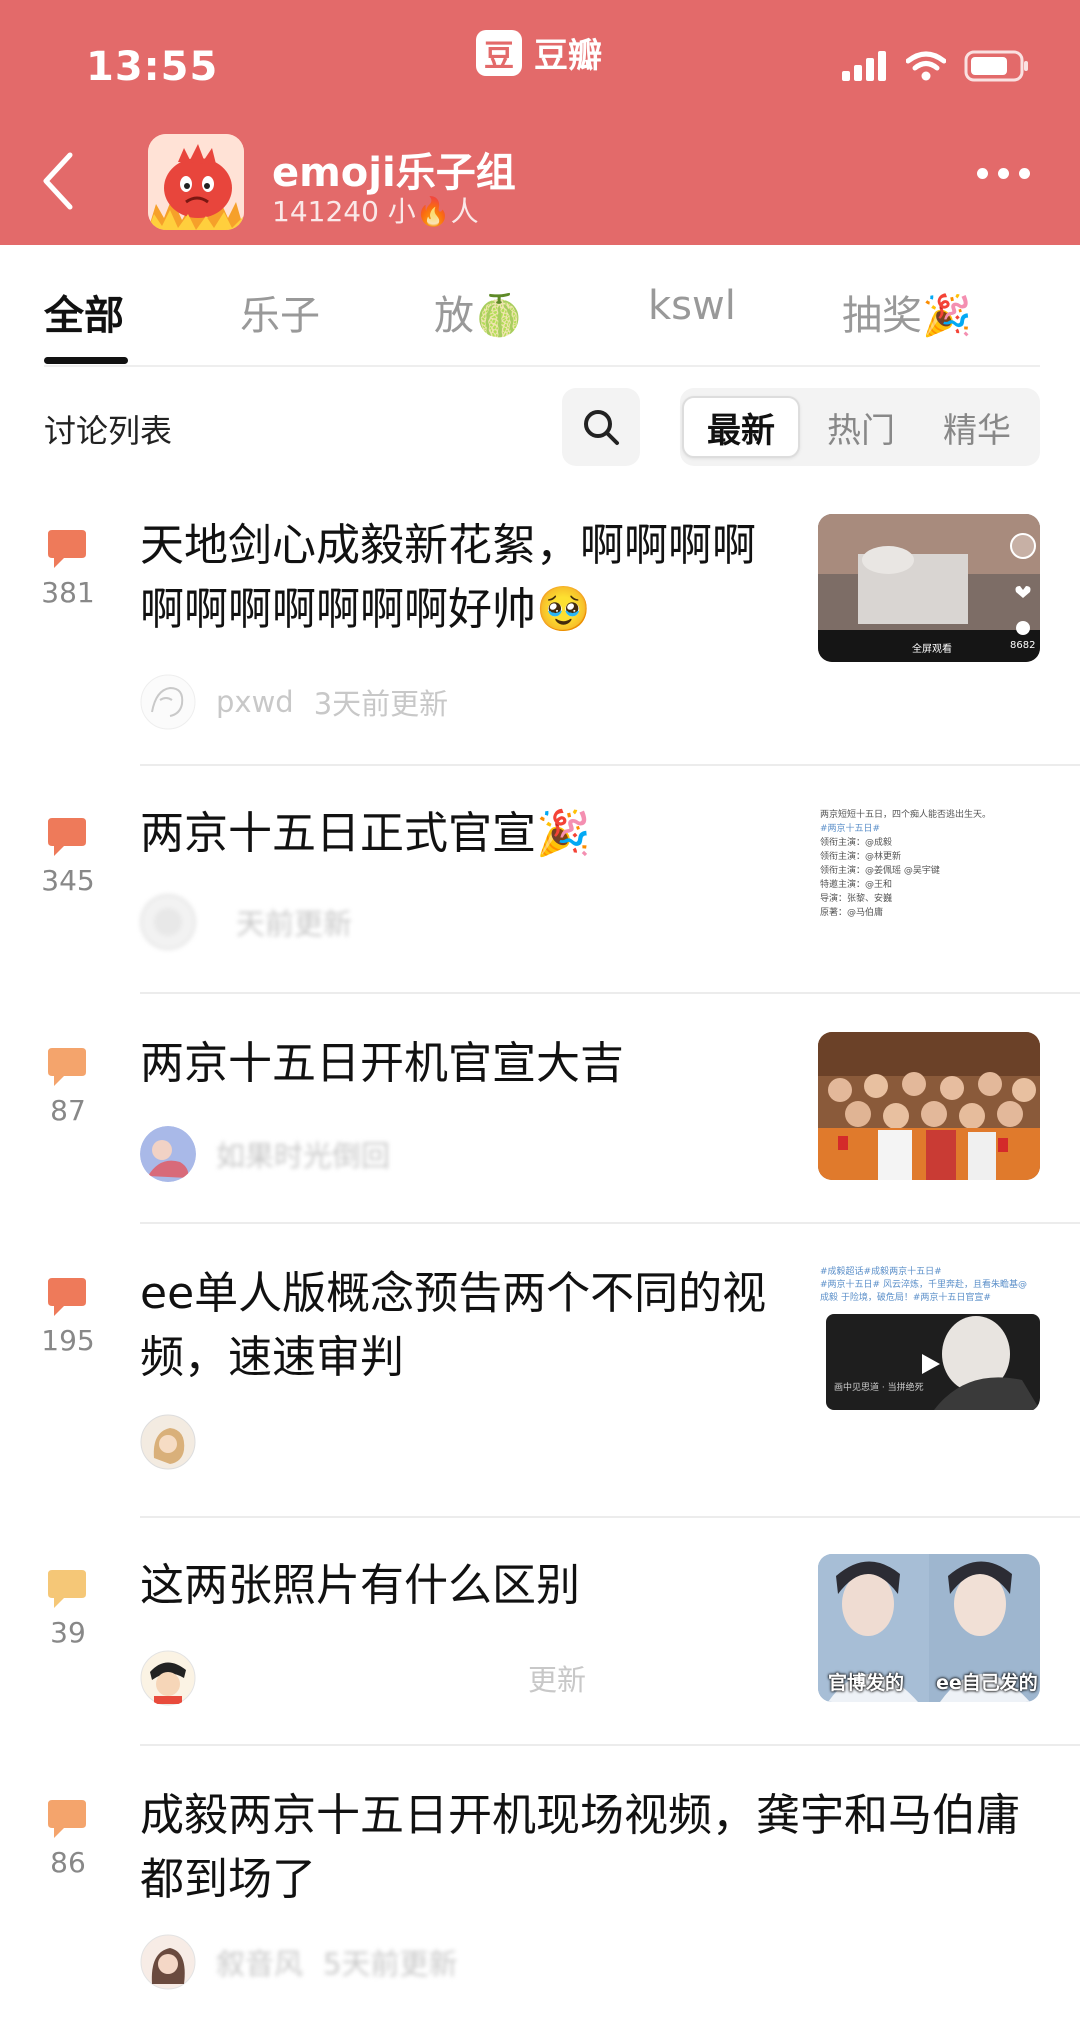 Image resolution: width=1080 pixels, height=2044 pixels. What do you see at coordinates (933, 1362) in the screenshot?
I see `video-preview-image` at bounding box center [933, 1362].